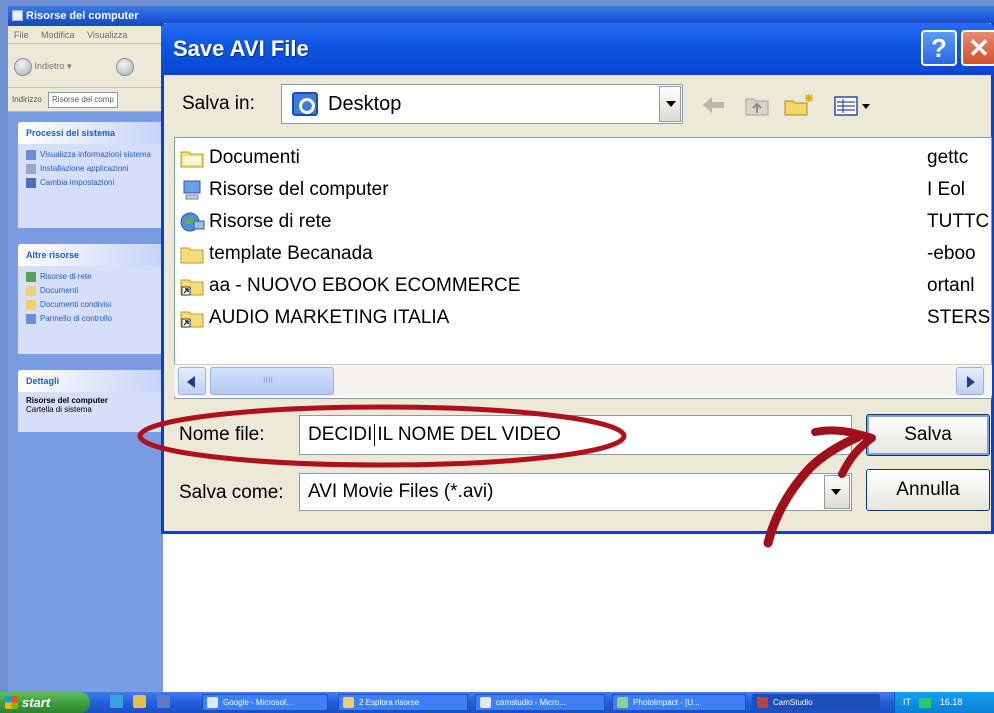 The width and height of the screenshot is (994, 713). I want to click on help-icon: ?, so click(939, 48).